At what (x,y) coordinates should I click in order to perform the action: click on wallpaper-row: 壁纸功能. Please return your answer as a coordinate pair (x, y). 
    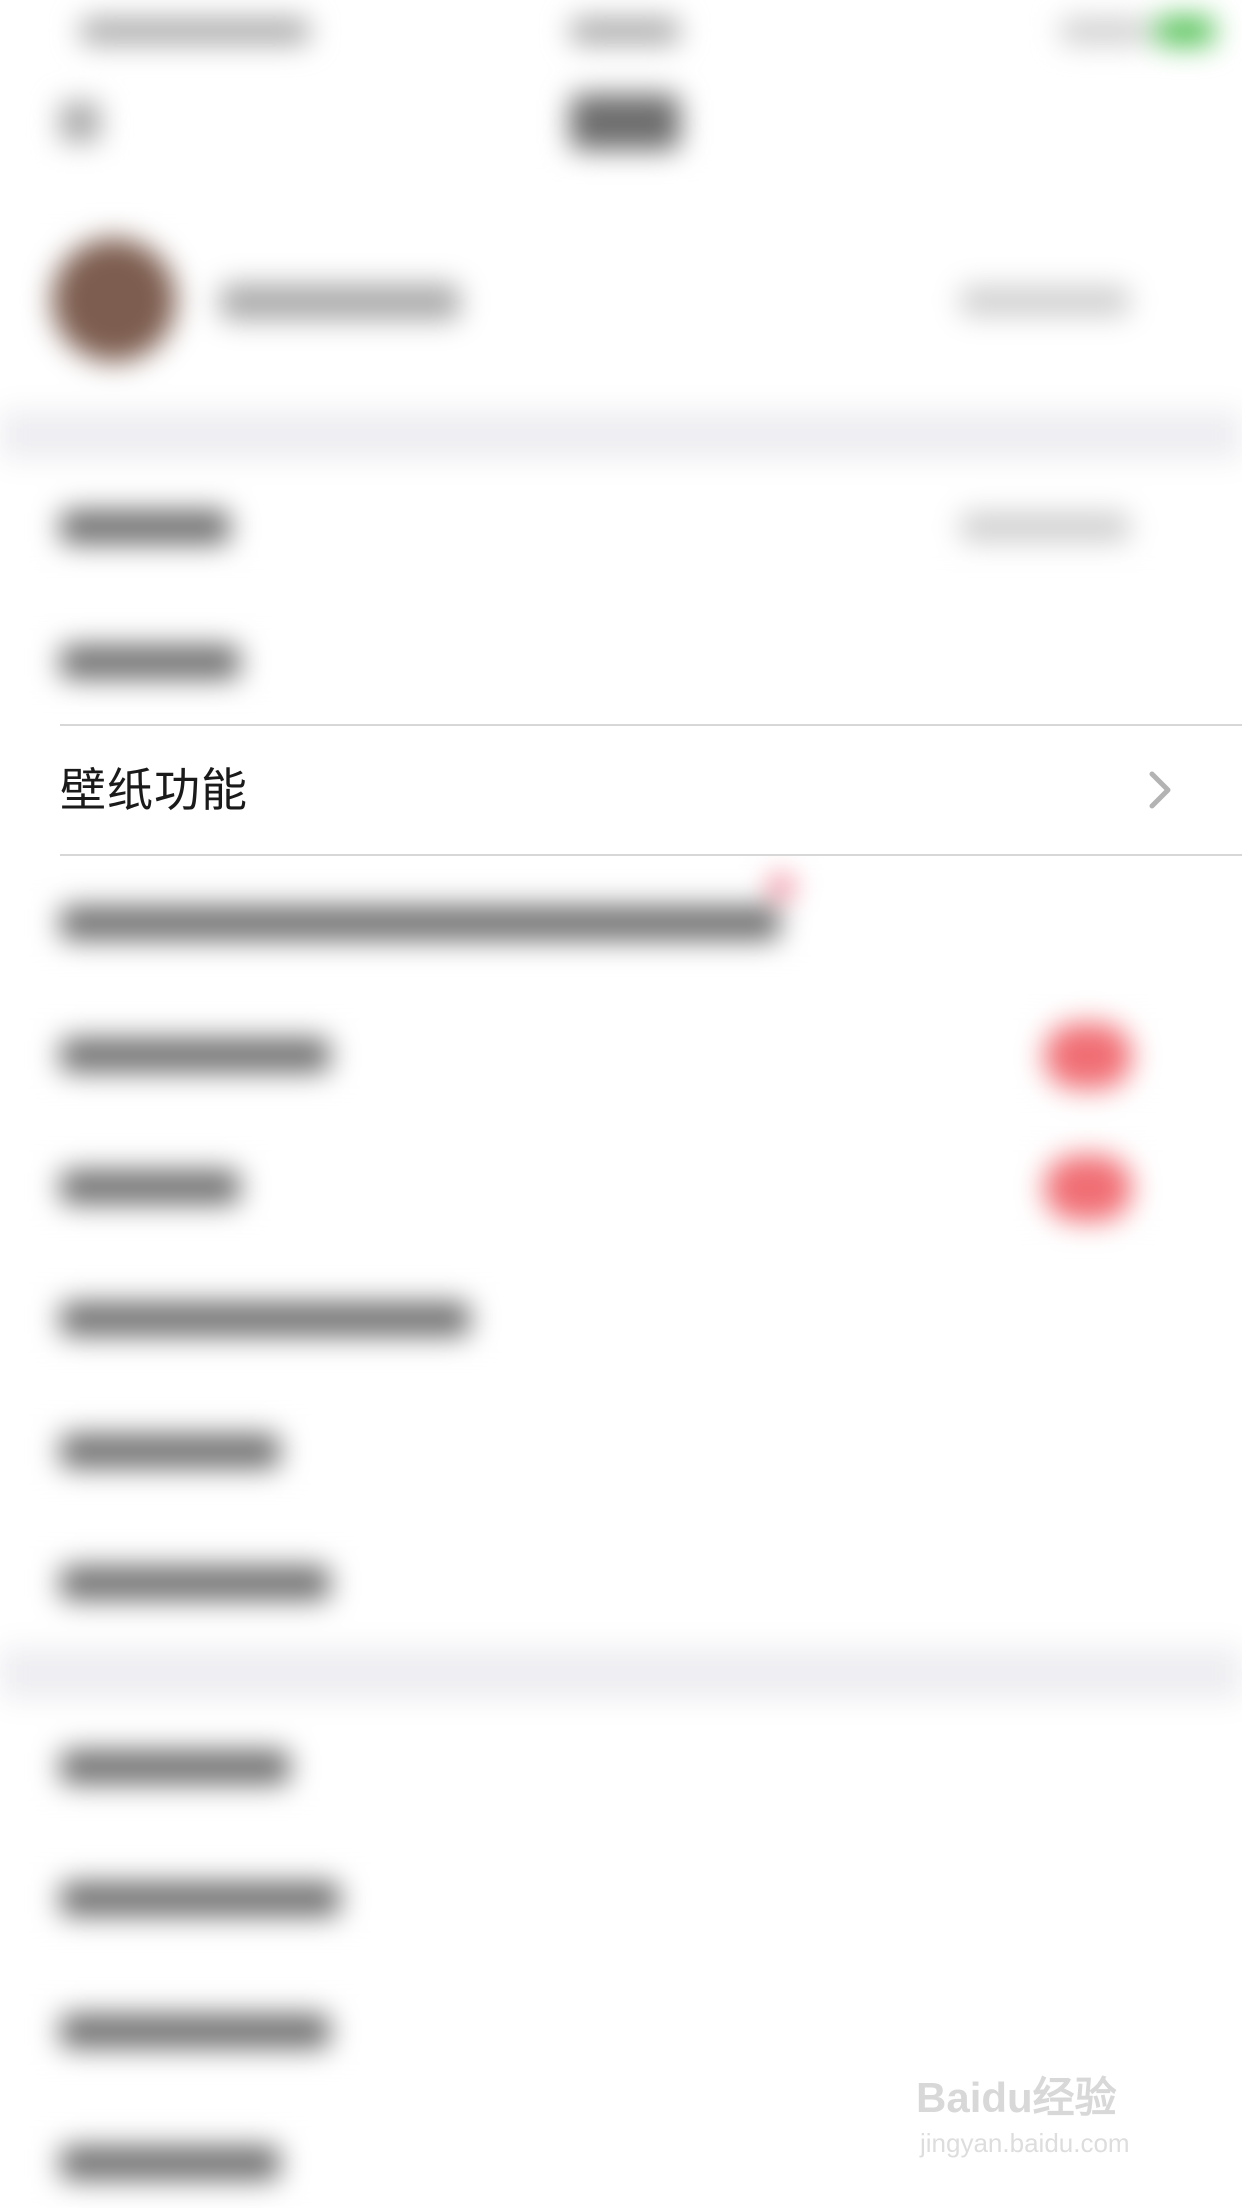
    Looking at the image, I should click on (621, 790).